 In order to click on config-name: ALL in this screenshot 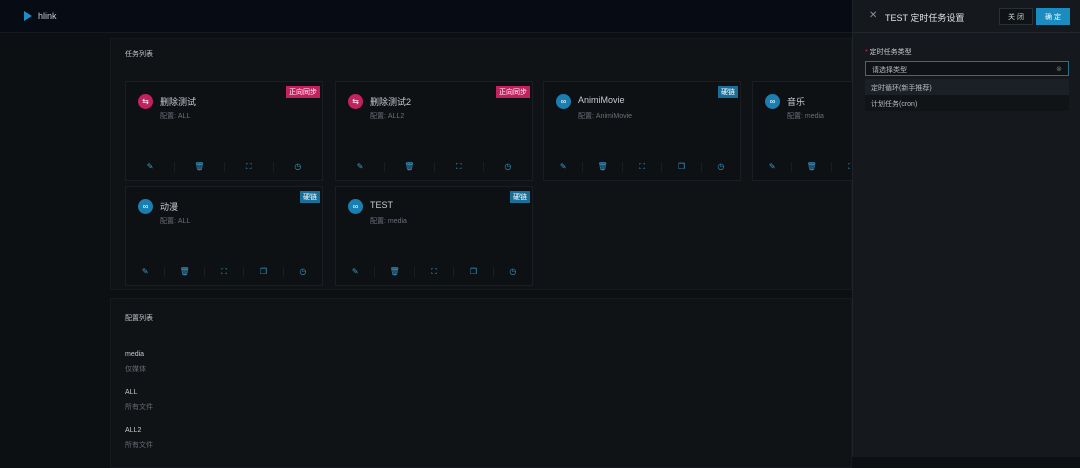, I will do `click(131, 392)`.